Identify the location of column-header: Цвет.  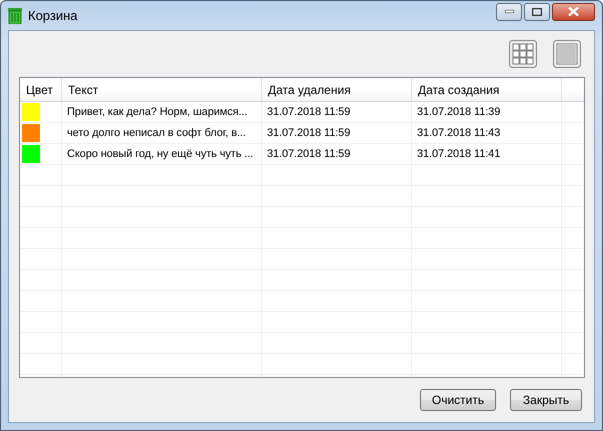
(41, 89).